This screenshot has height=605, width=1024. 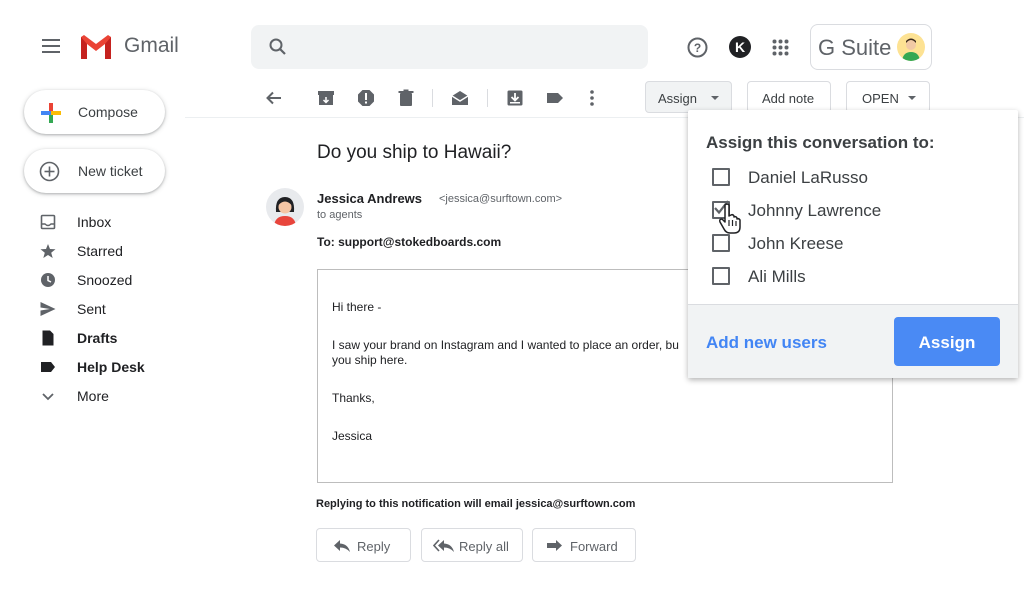 What do you see at coordinates (374, 546) in the screenshot?
I see `reply-label: Reply` at bounding box center [374, 546].